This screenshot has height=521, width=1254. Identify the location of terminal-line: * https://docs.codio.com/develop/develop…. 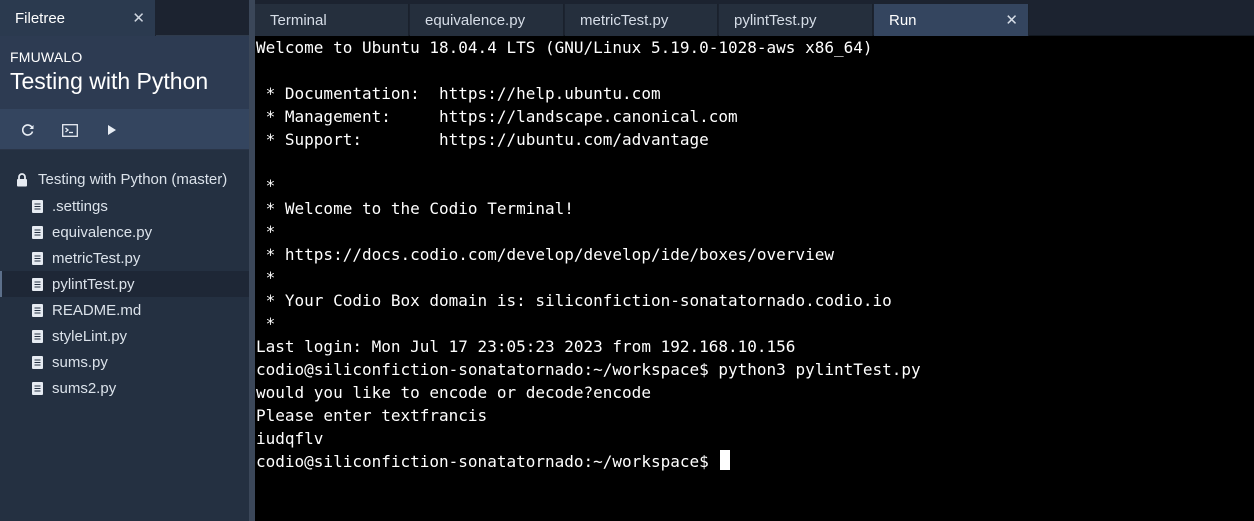
(545, 254).